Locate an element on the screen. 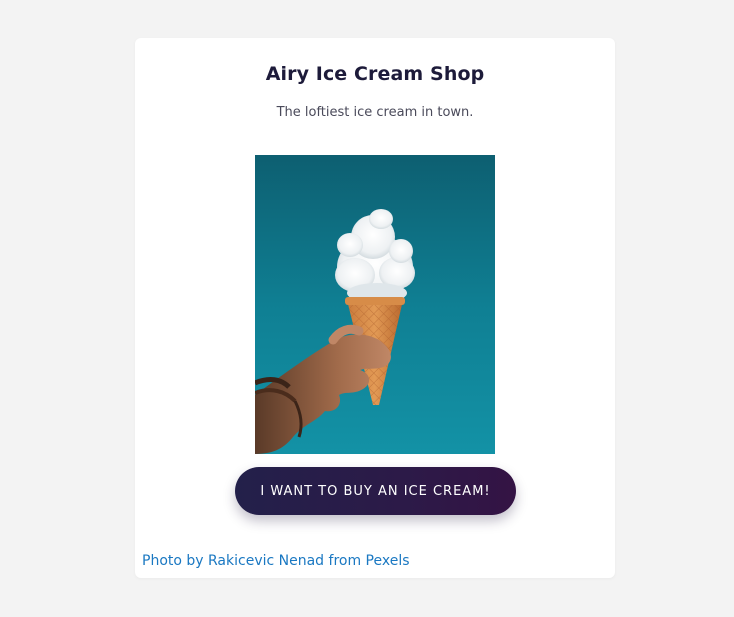 This screenshot has height=617, width=734. shop-title: Airy Ice Cream Shop is located at coordinates (375, 74).